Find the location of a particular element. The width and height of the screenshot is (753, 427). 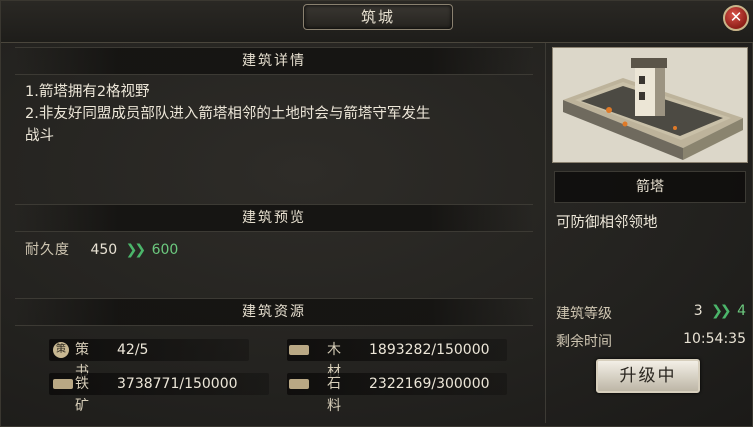

building-name: 箭塔 is located at coordinates (650, 187).